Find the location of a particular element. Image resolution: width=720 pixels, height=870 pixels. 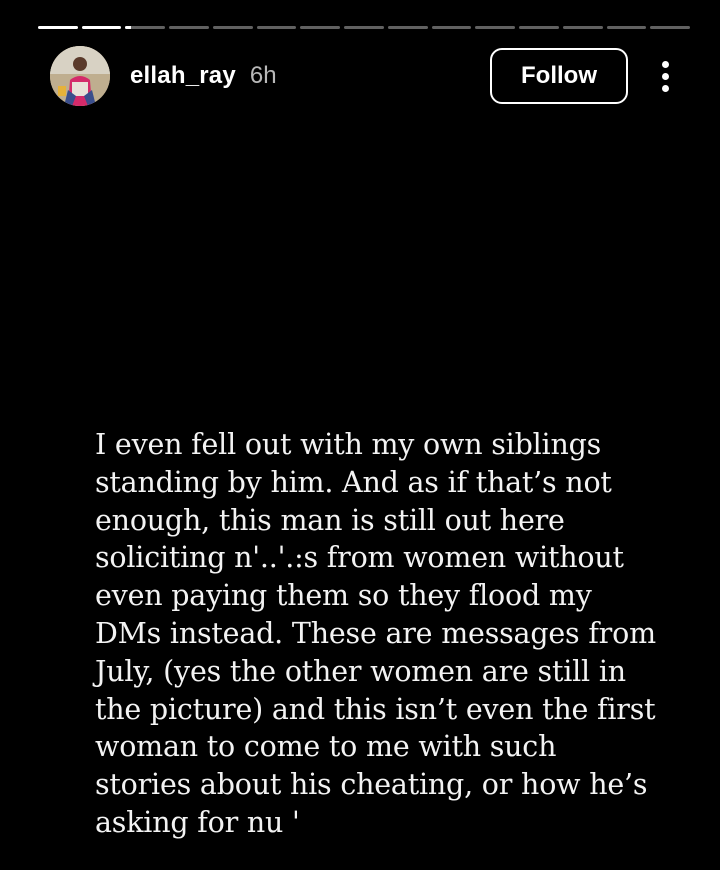

story-progress-bar is located at coordinates (364, 27).